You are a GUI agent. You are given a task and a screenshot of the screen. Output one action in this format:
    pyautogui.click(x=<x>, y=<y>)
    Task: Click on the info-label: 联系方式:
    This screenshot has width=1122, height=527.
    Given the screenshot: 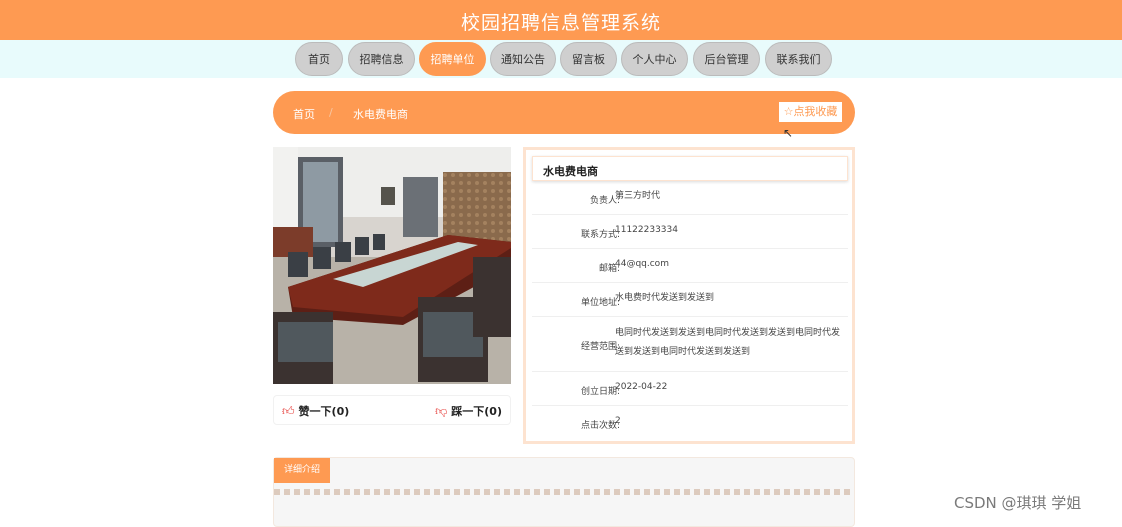 What is the action you would take?
    pyautogui.click(x=600, y=235)
    